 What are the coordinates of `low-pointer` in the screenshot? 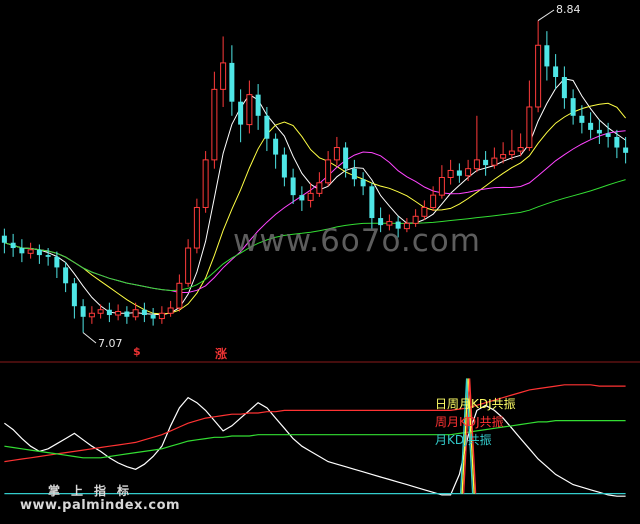 It's located at (89, 338).